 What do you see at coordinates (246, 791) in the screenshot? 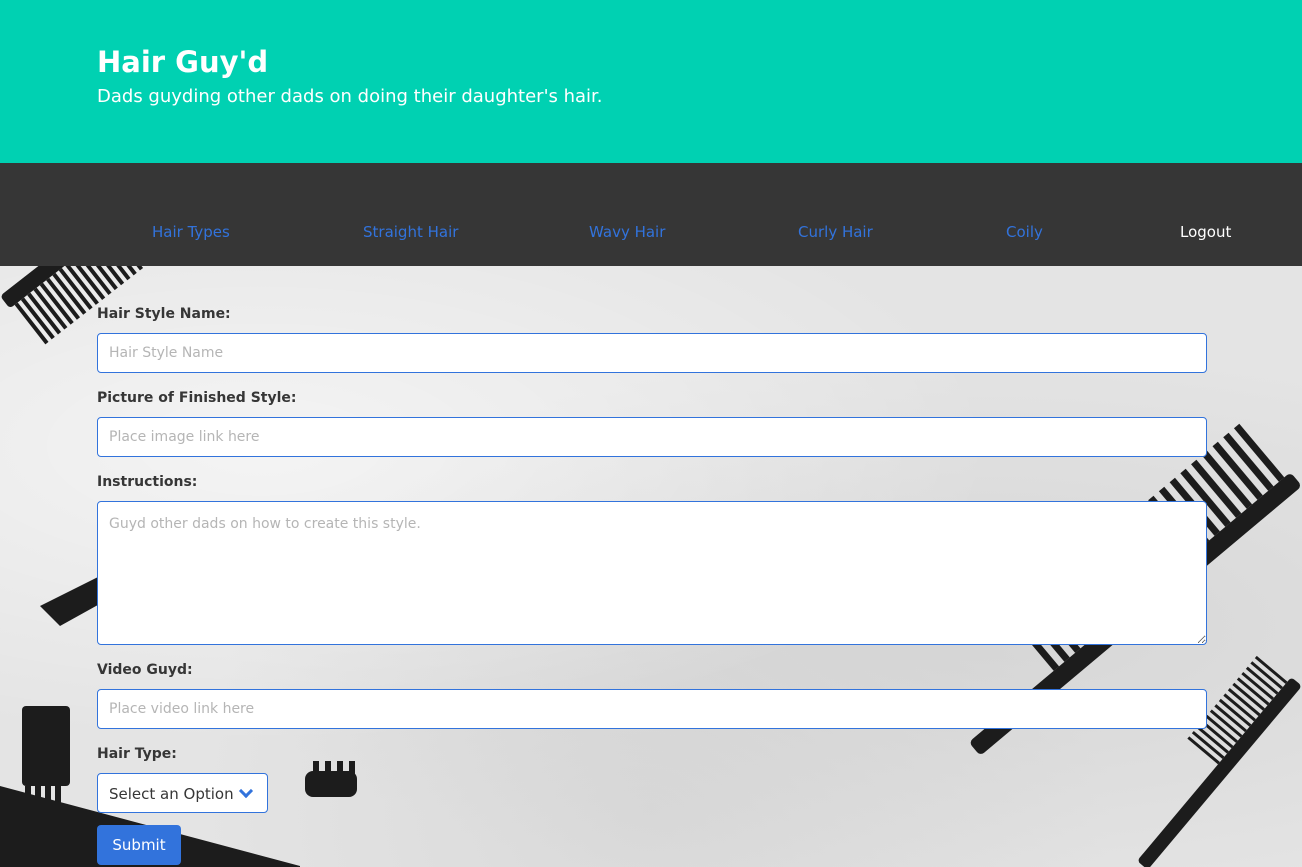
I see `chevron-down-icon` at bounding box center [246, 791].